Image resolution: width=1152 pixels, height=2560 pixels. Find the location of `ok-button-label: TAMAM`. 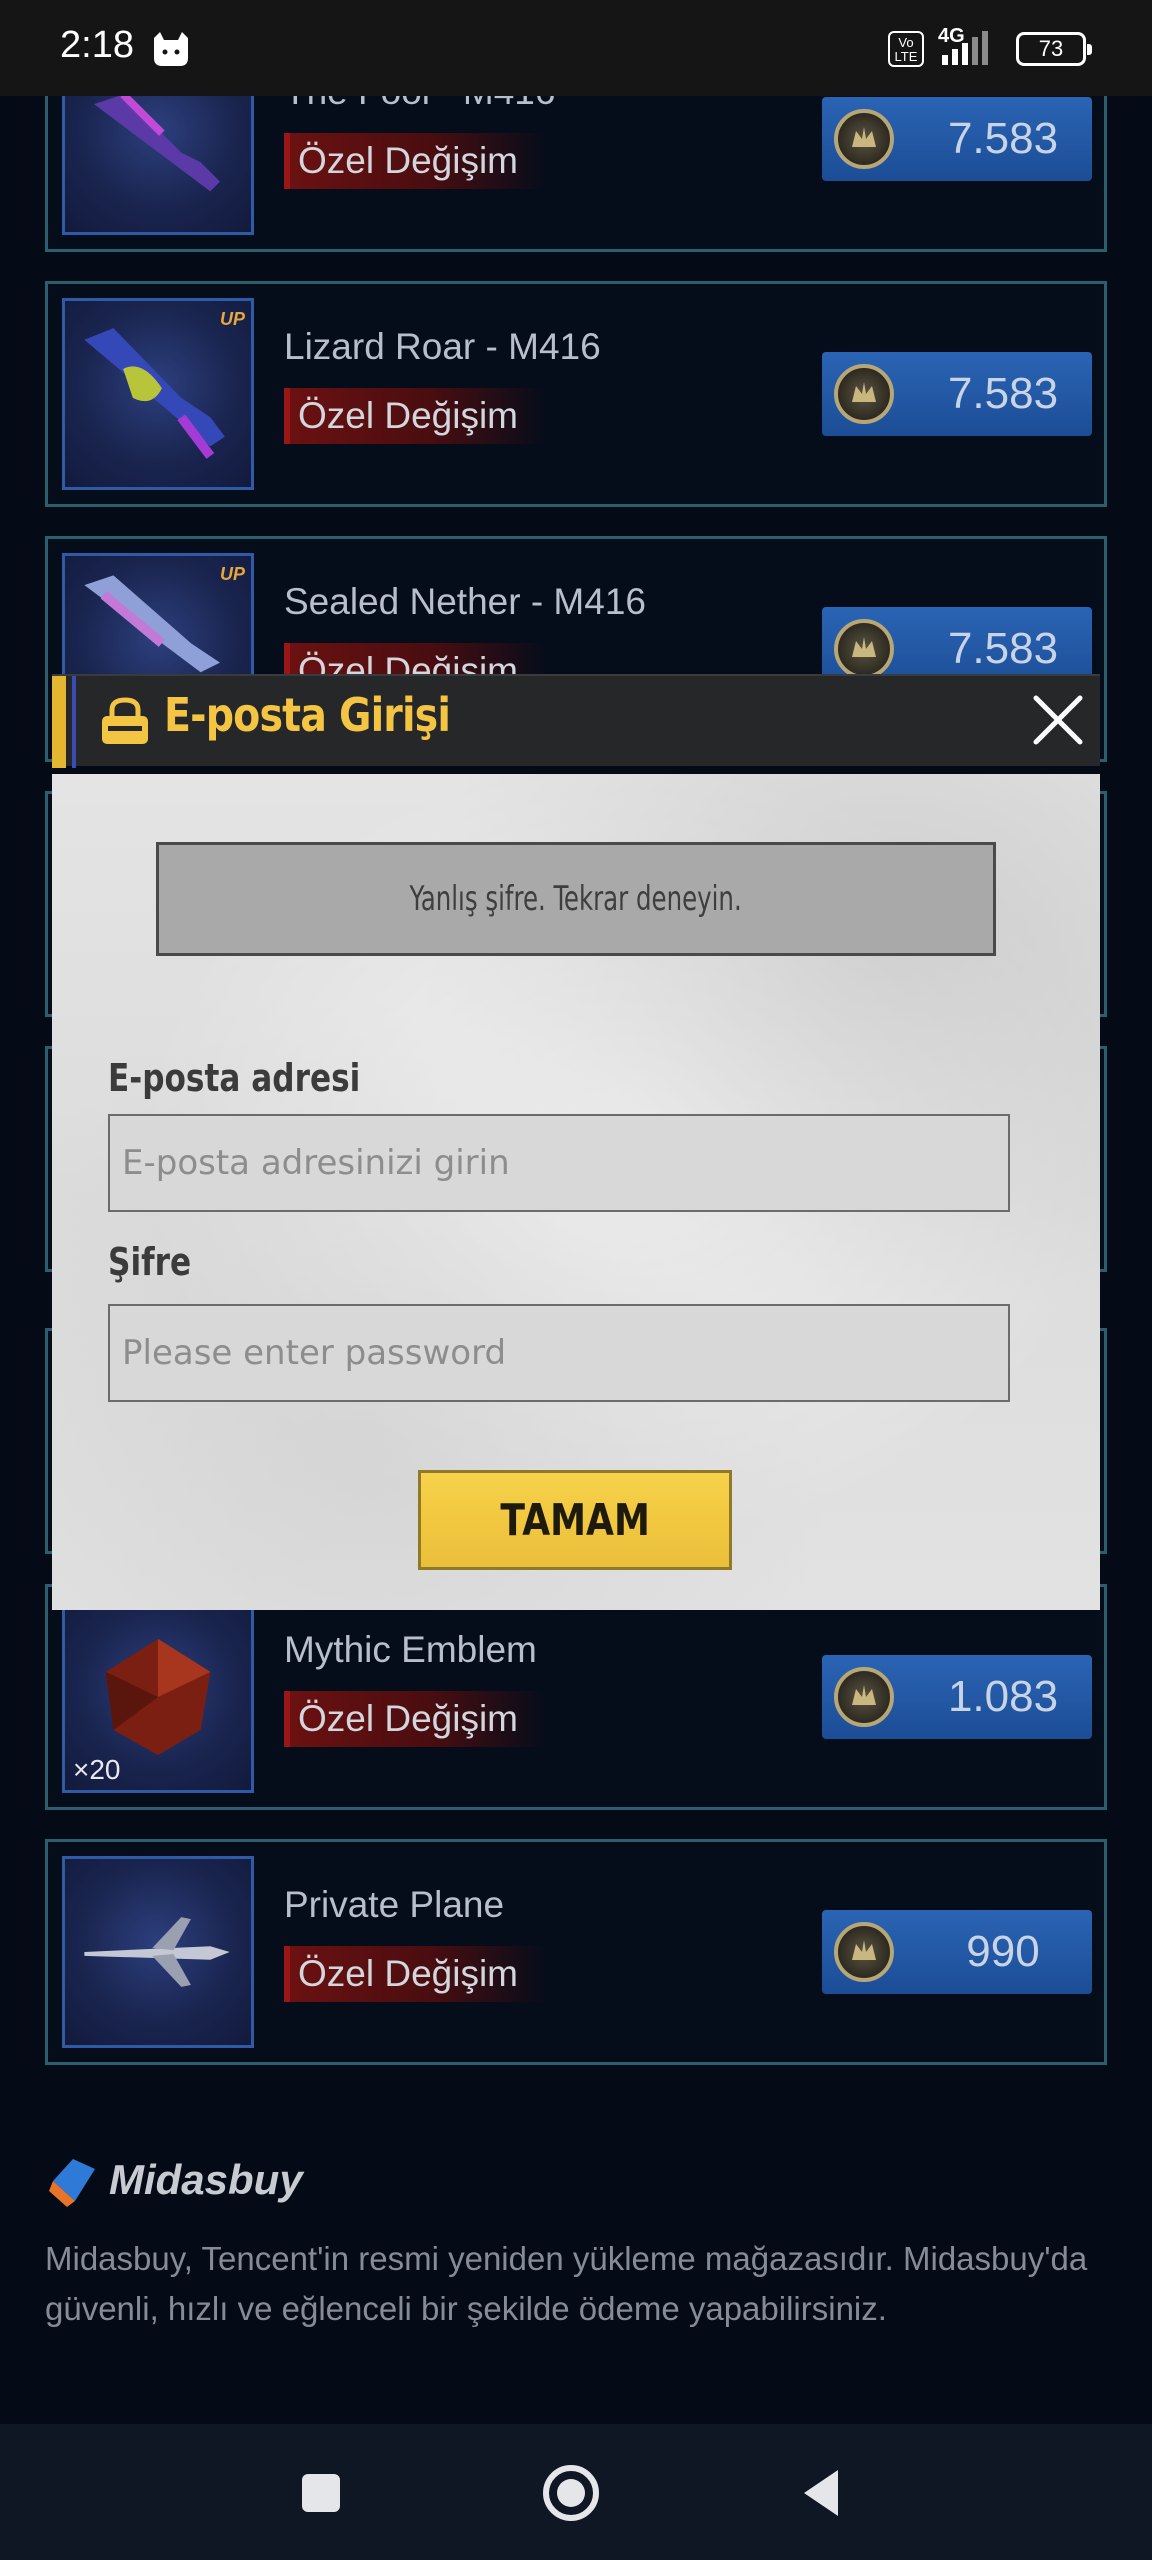

ok-button-label: TAMAM is located at coordinates (575, 1520).